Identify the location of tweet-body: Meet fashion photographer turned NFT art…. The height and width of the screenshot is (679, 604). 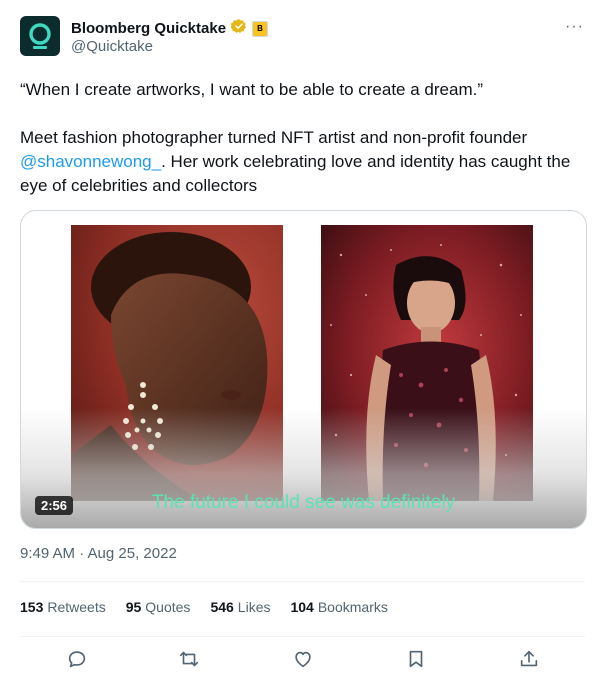
(304, 162).